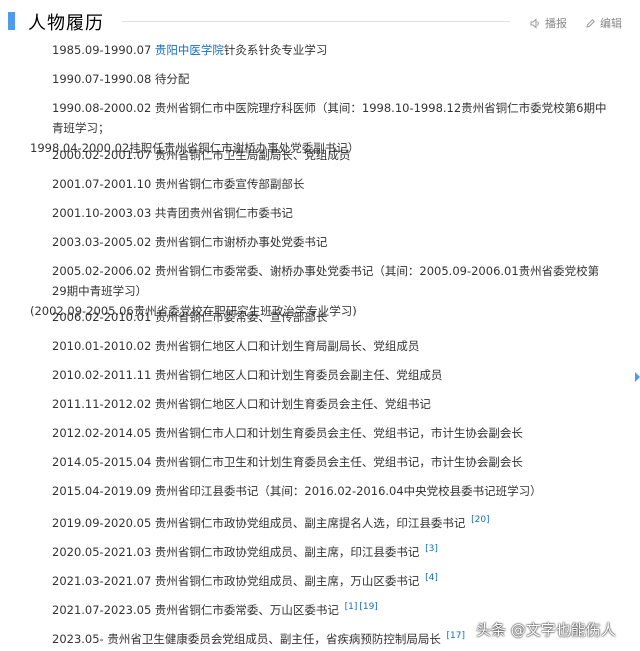 The width and height of the screenshot is (640, 651). Describe the element at coordinates (637, 377) in the screenshot. I see `scroll-arrow-icon` at that location.